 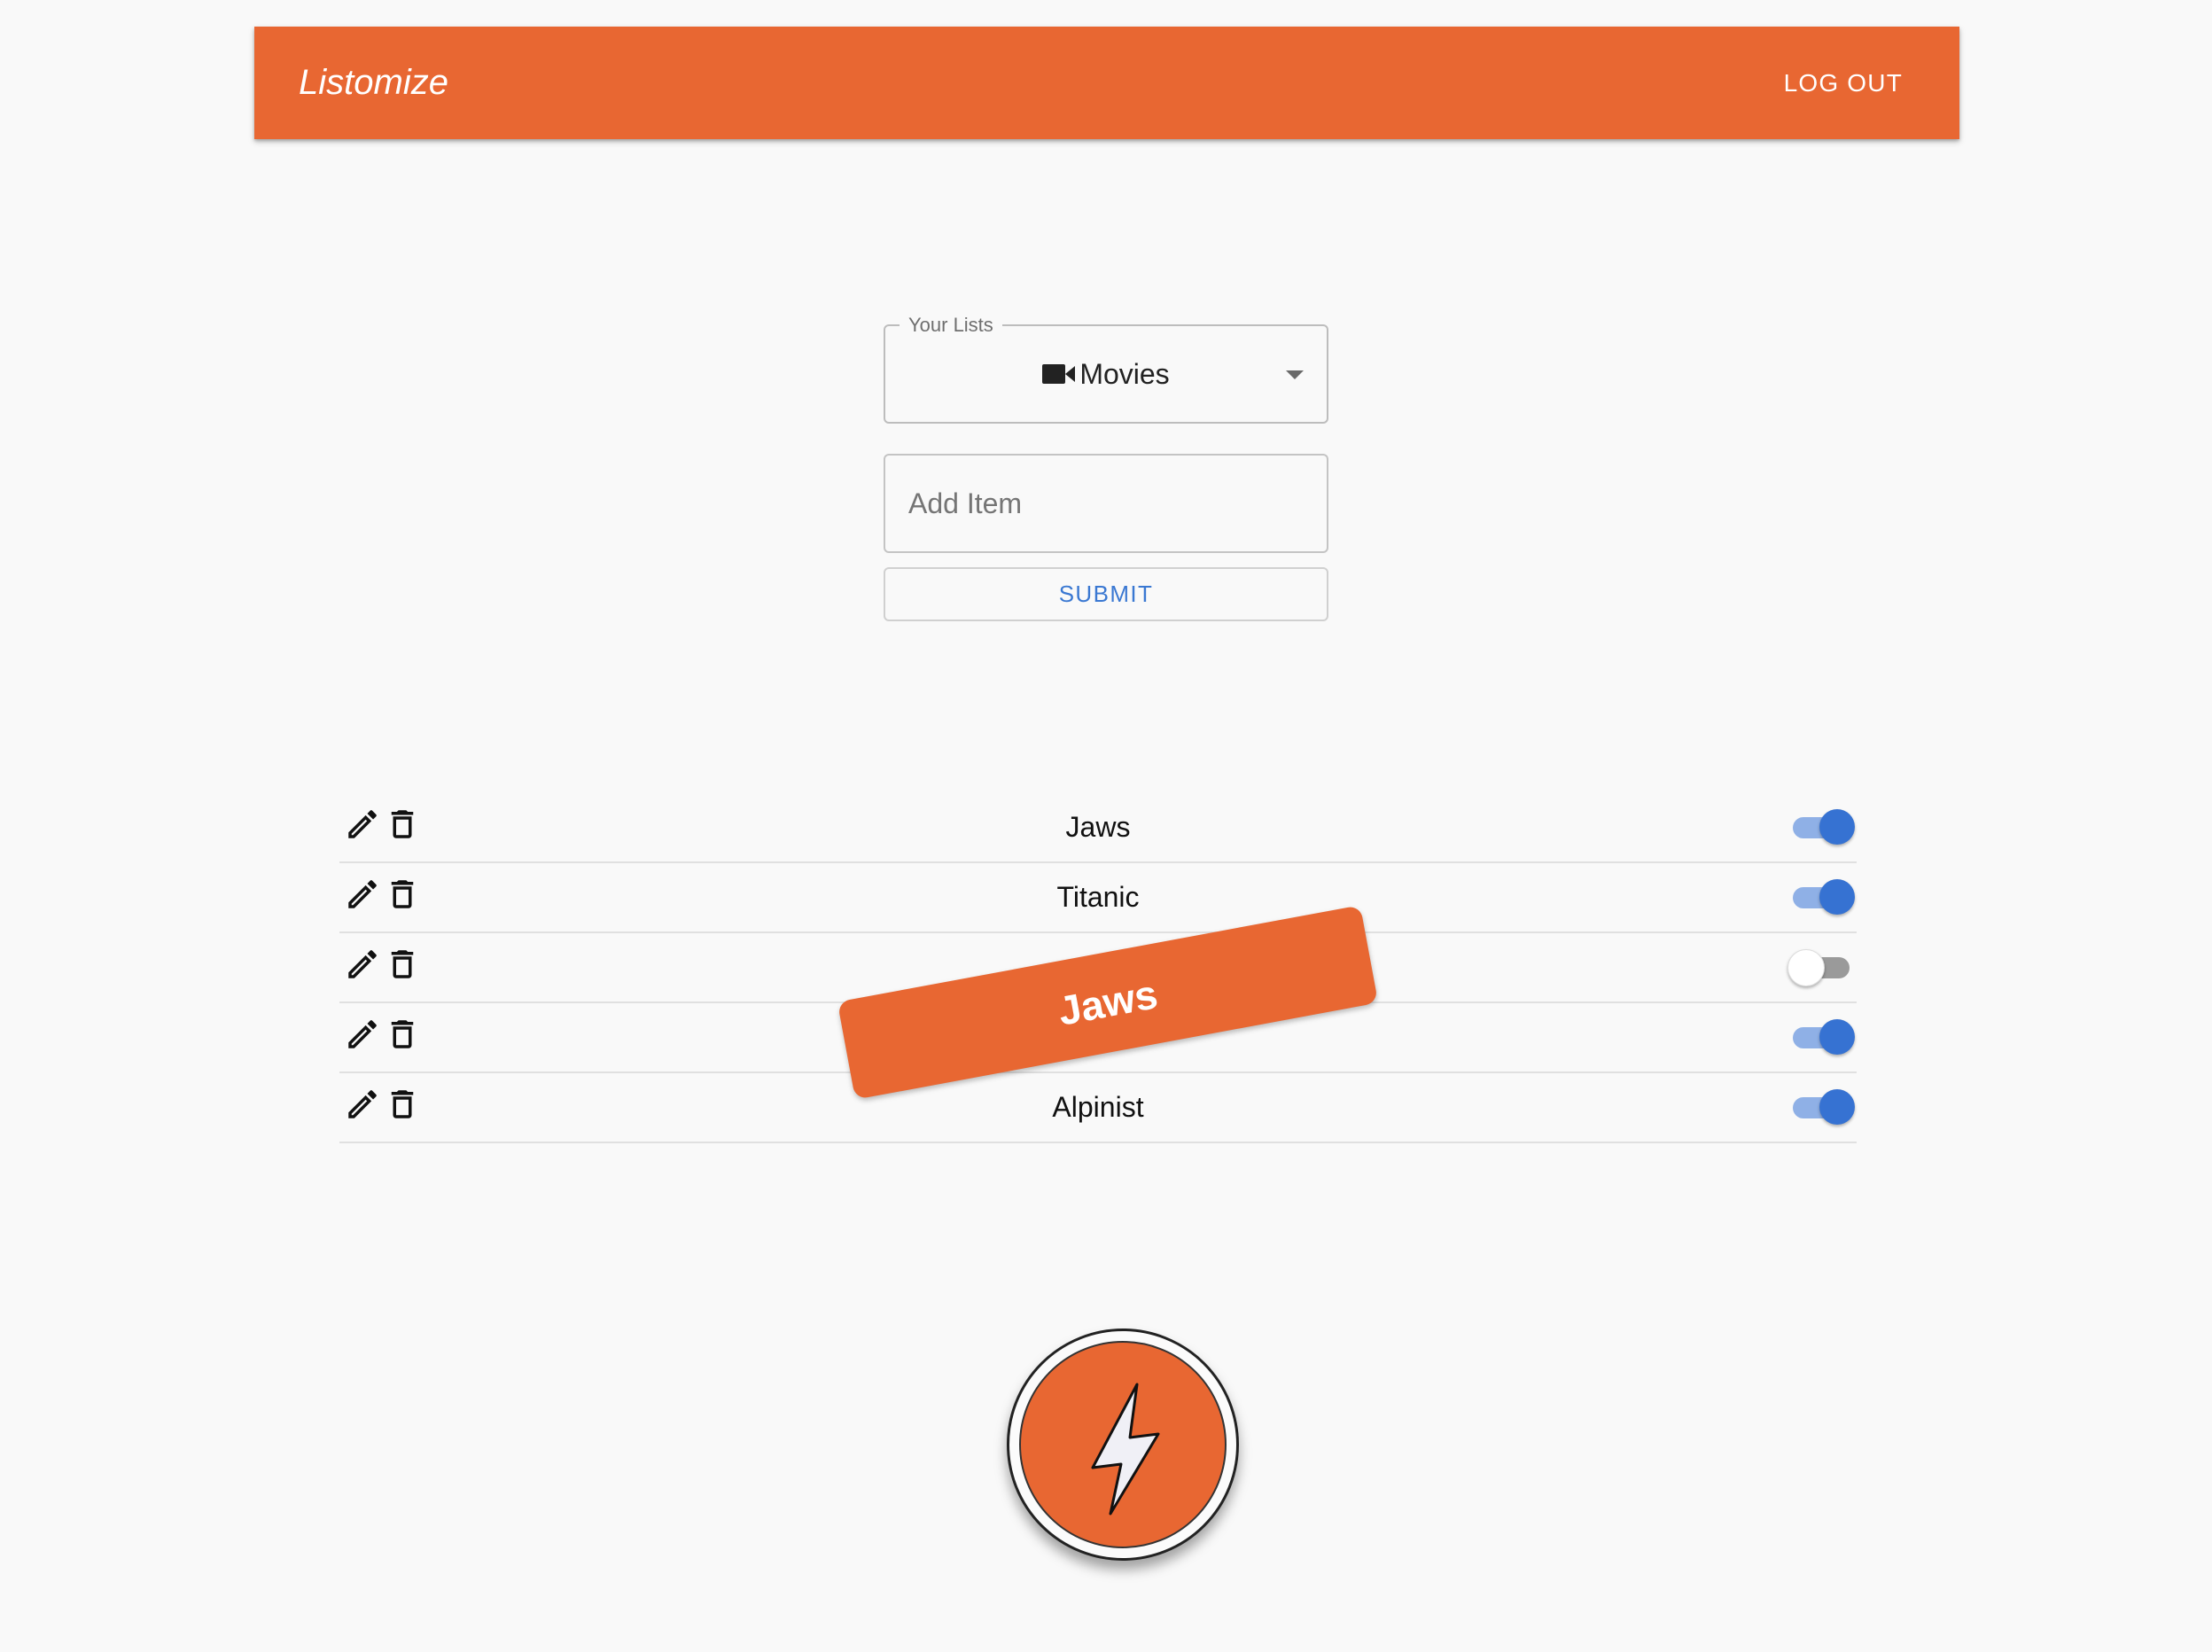 I want to click on item-label: Titanic, so click(x=1098, y=897).